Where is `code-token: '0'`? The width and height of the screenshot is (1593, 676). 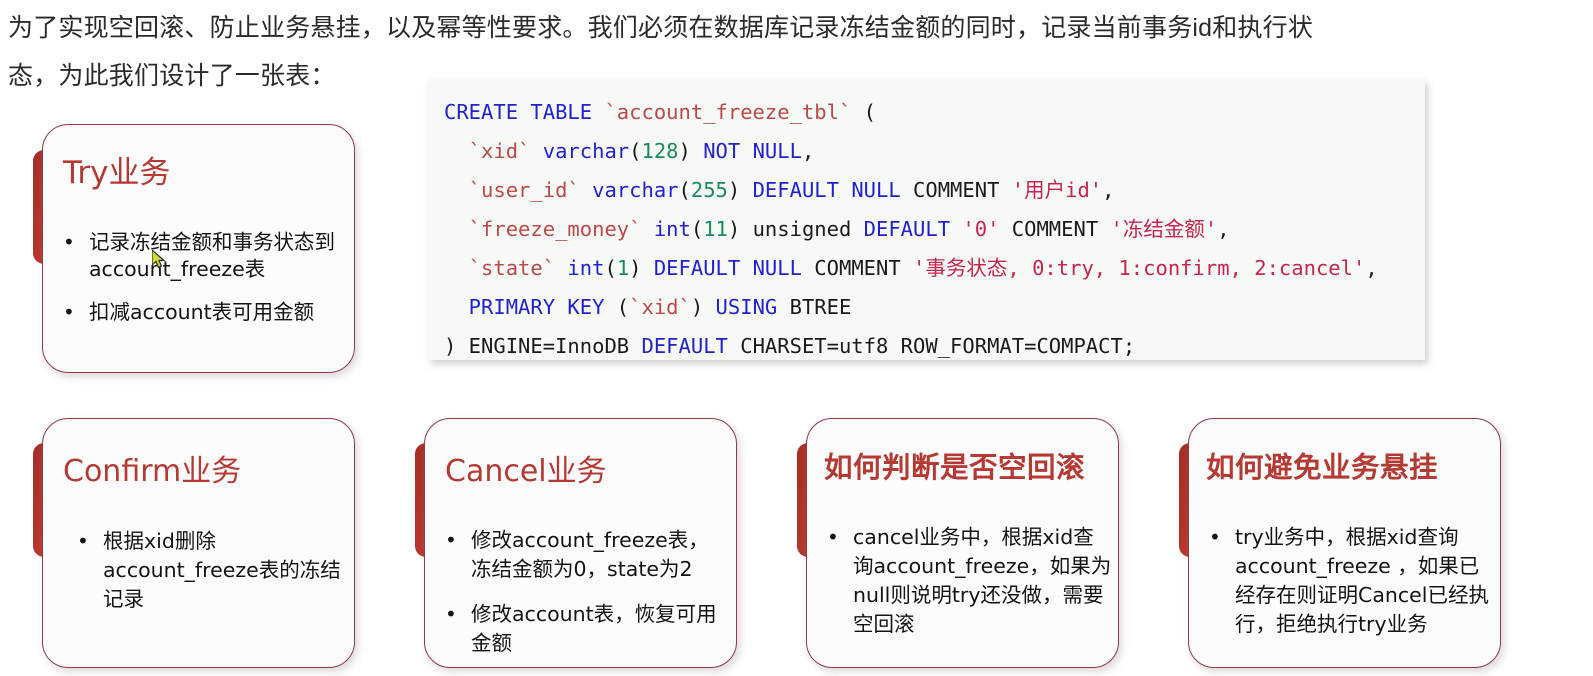 code-token: '0' is located at coordinates (981, 229).